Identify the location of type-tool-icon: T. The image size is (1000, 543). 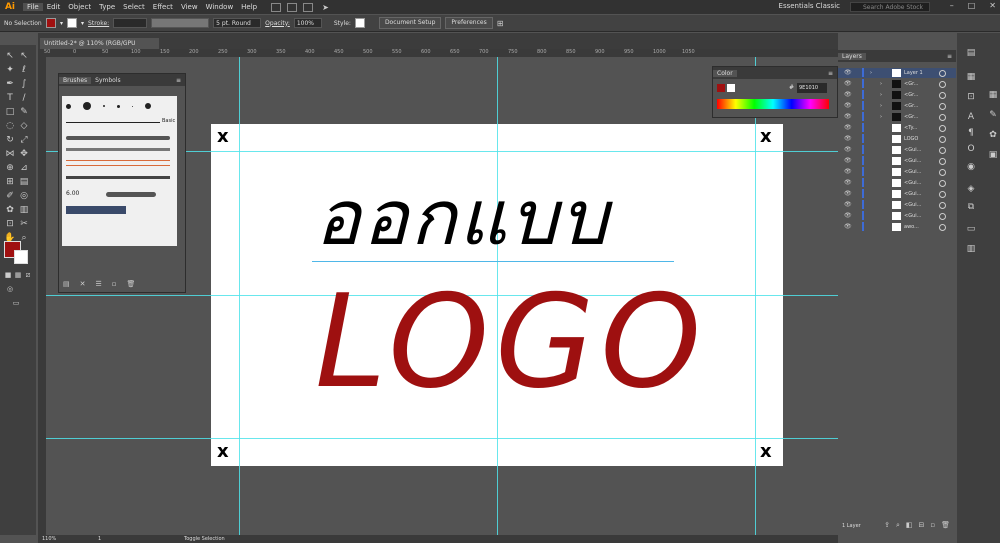
(10, 98).